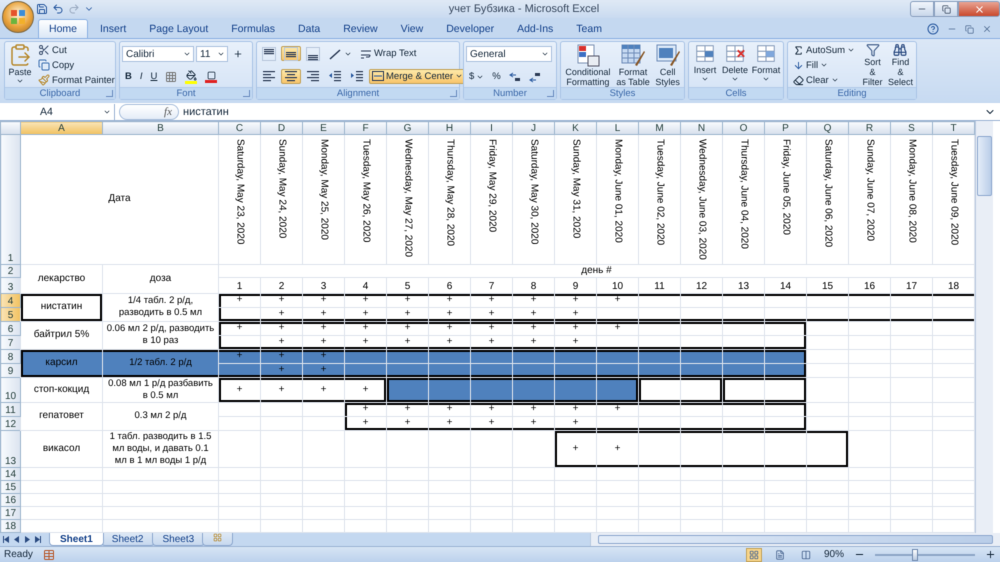 The height and width of the screenshot is (562, 1000). Describe the element at coordinates (969, 29) in the screenshot. I see `restore-icon` at that location.